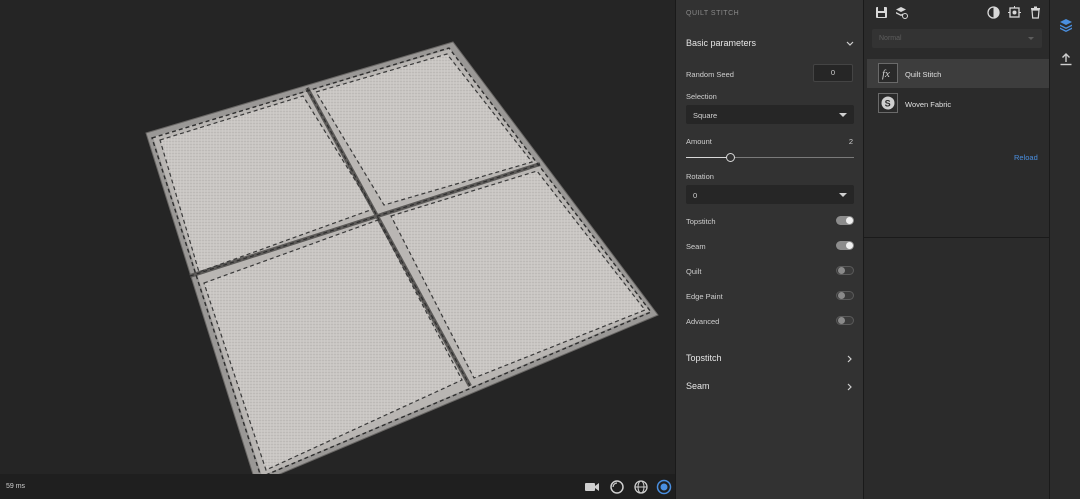 The width and height of the screenshot is (1080, 499). I want to click on substance-icon: S, so click(888, 103).